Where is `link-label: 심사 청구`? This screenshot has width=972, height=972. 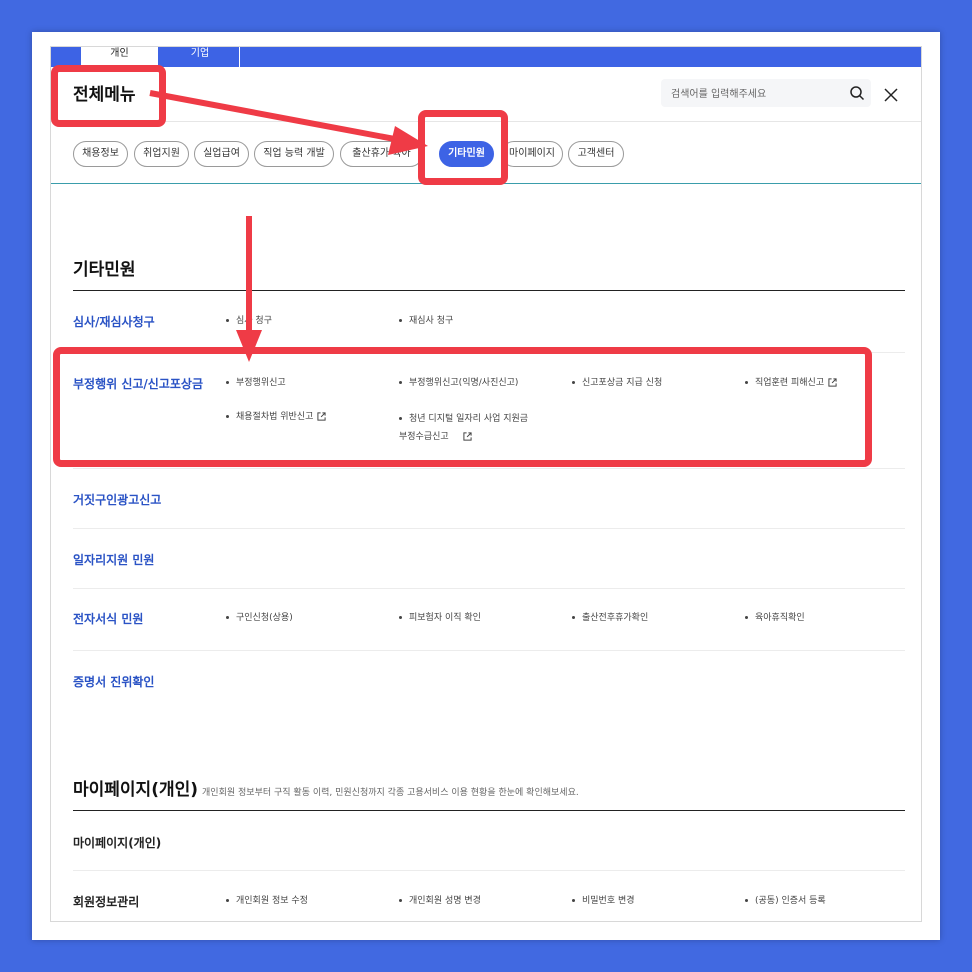
link-label: 심사 청구 is located at coordinates (254, 321).